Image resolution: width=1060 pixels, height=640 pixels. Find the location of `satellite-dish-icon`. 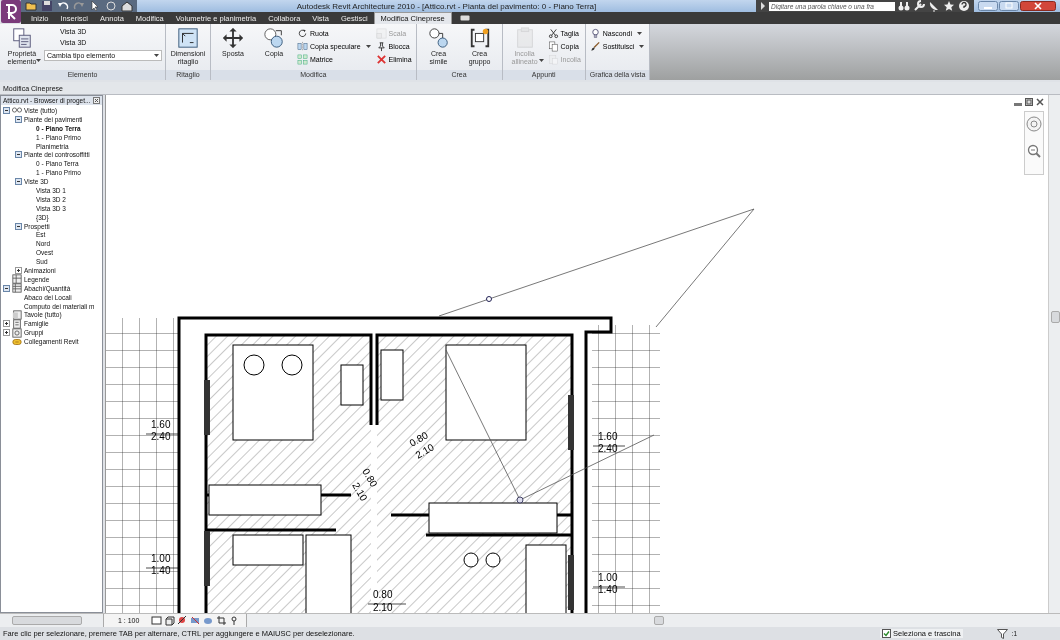

satellite-dish-icon is located at coordinates (934, 6).